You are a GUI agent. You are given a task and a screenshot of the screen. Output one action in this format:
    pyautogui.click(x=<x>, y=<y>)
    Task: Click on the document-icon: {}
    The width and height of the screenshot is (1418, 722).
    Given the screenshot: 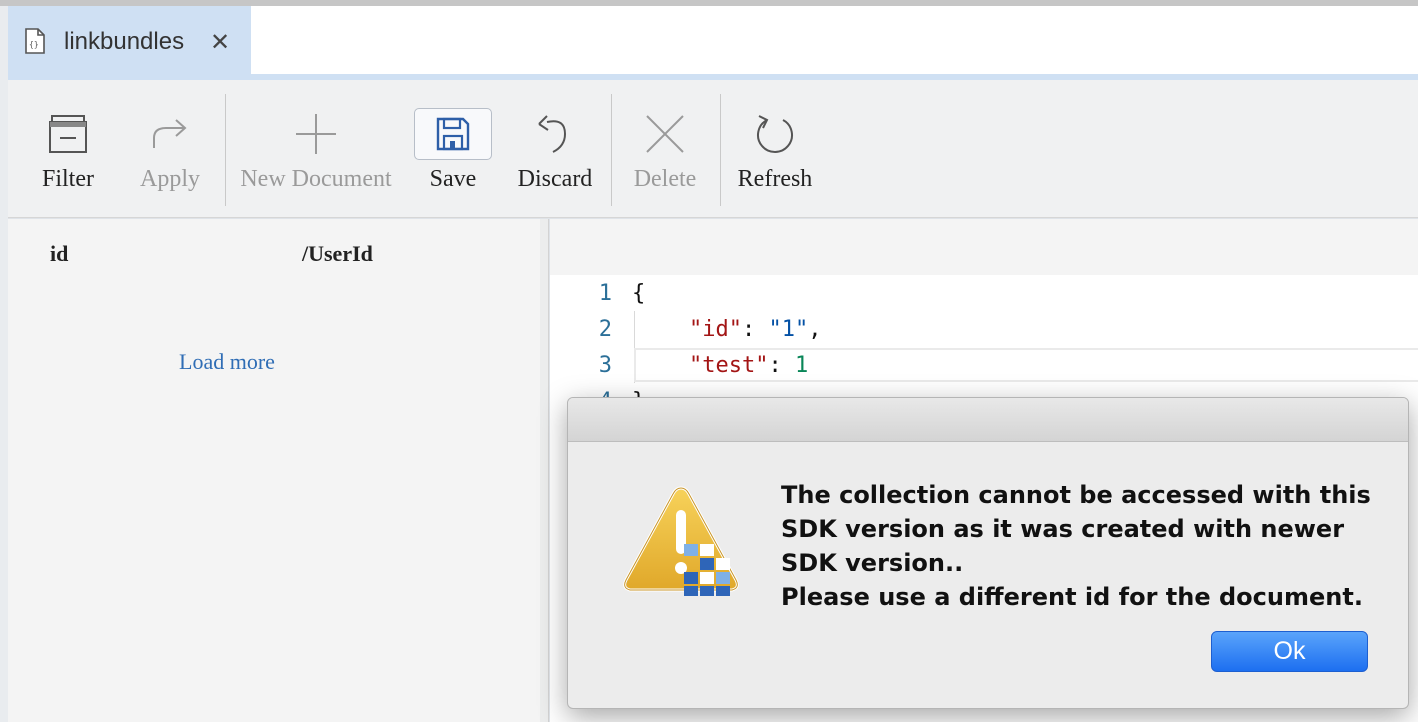 What is the action you would take?
    pyautogui.click(x=35, y=41)
    